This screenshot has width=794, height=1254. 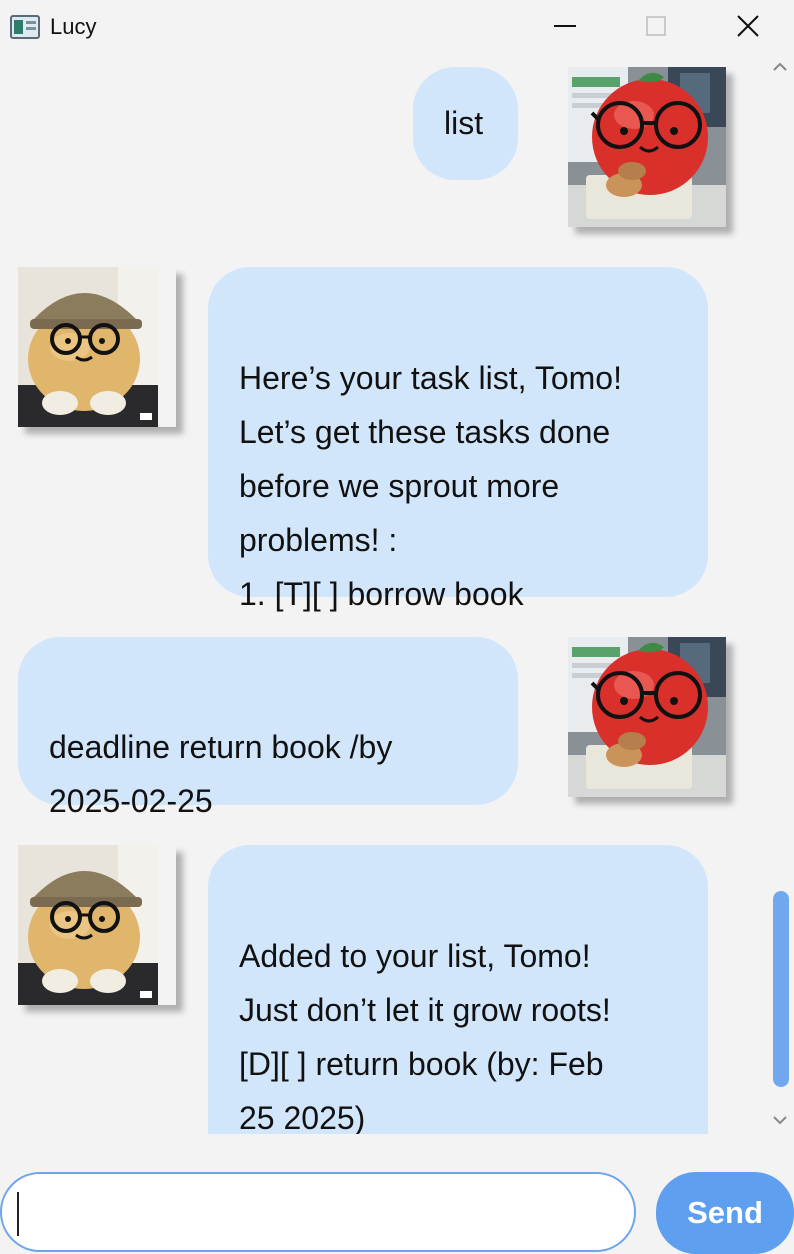 What do you see at coordinates (781, 989) in the screenshot?
I see `scrollbar-thumb` at bounding box center [781, 989].